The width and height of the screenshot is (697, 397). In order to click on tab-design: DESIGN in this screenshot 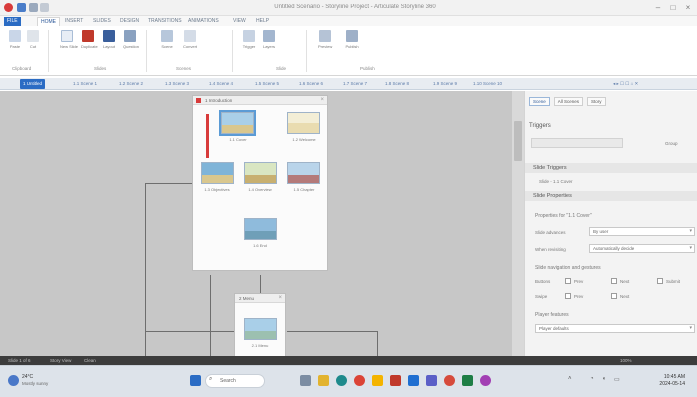, I will do `click(129, 21)`.